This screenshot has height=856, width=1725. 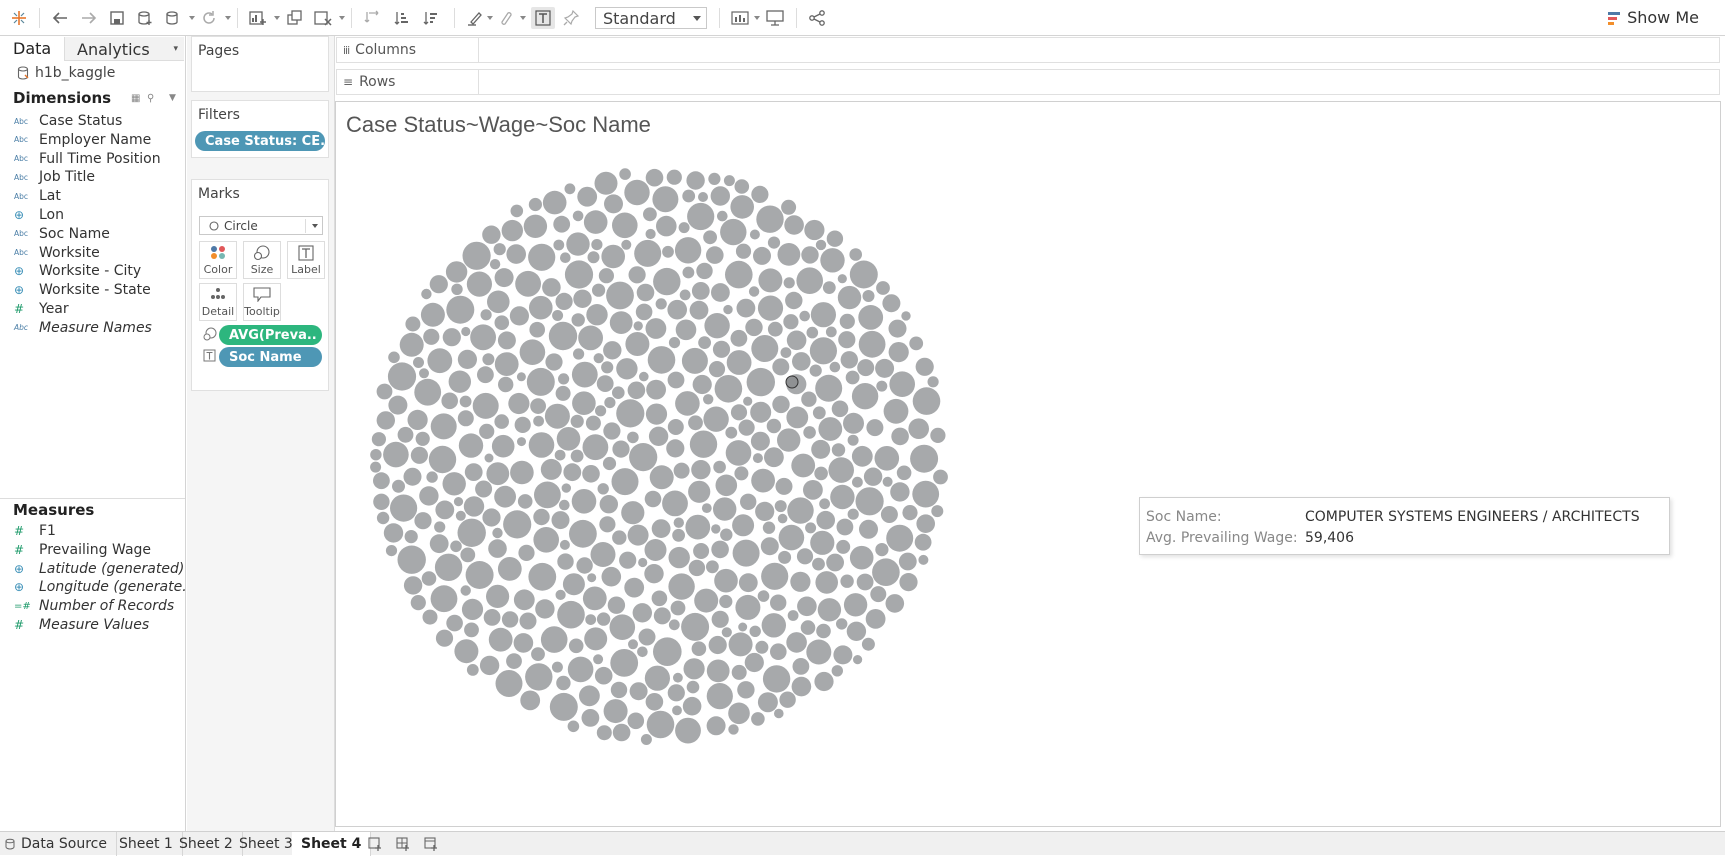 I want to click on clear-sheet-icon, so click(x=323, y=18).